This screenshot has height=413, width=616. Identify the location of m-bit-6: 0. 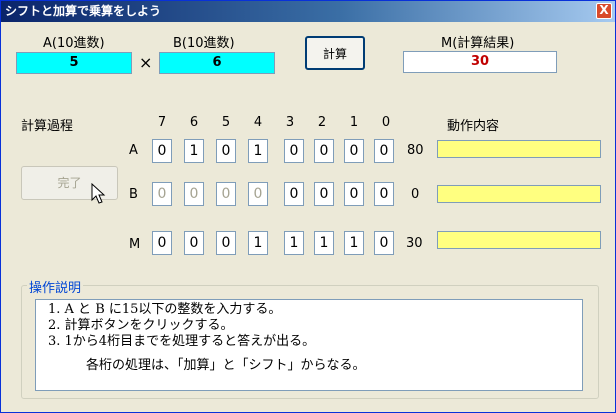
(194, 243).